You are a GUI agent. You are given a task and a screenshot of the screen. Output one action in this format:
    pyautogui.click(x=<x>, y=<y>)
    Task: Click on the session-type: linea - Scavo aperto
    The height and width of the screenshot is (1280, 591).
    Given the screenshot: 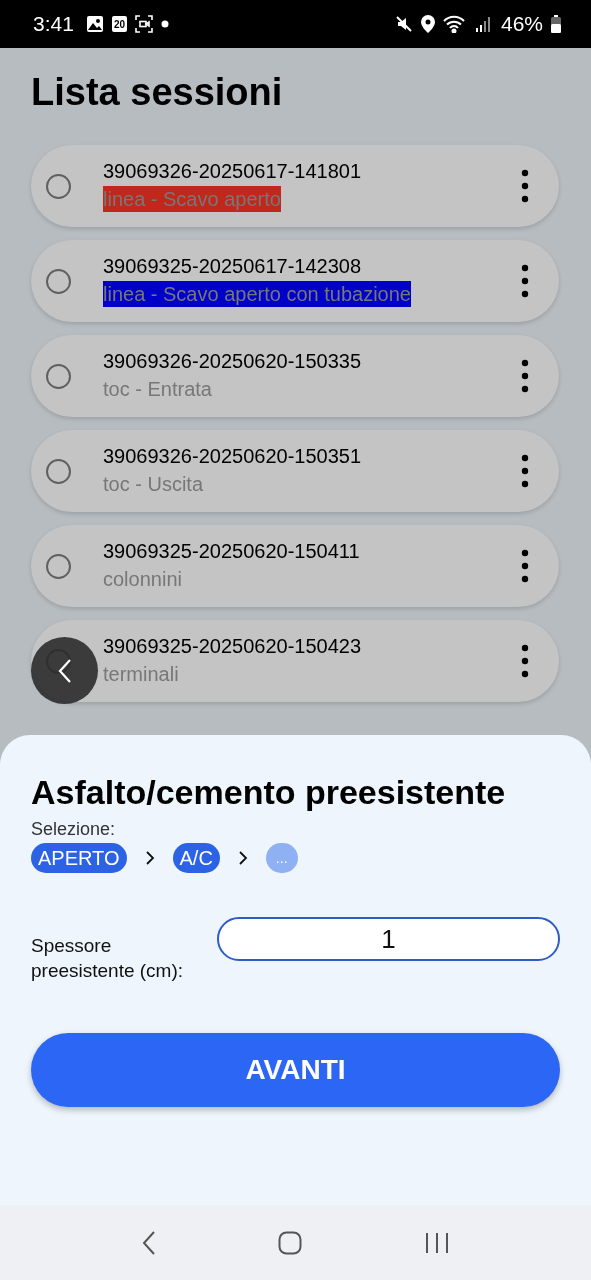 What is the action you would take?
    pyautogui.click(x=192, y=199)
    